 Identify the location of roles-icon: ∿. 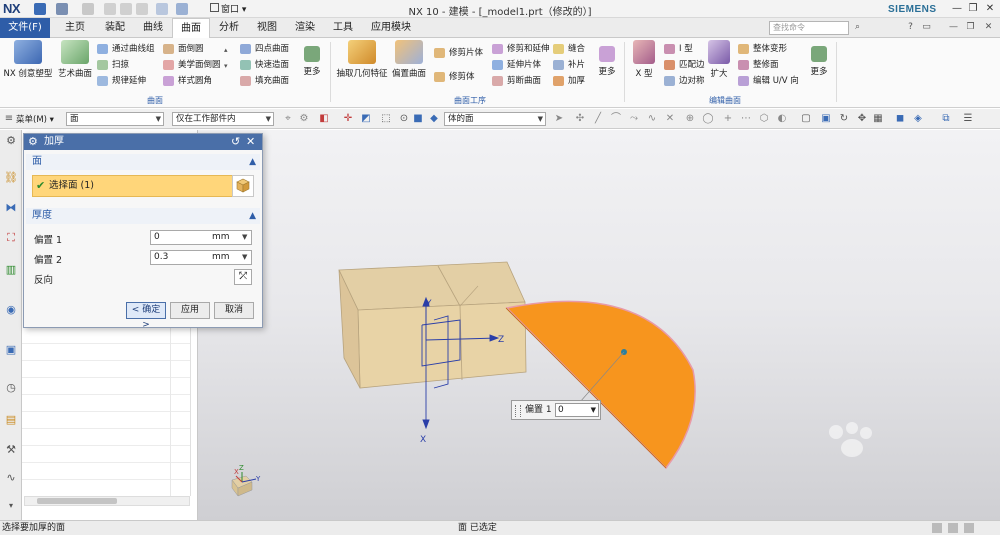
(11, 478).